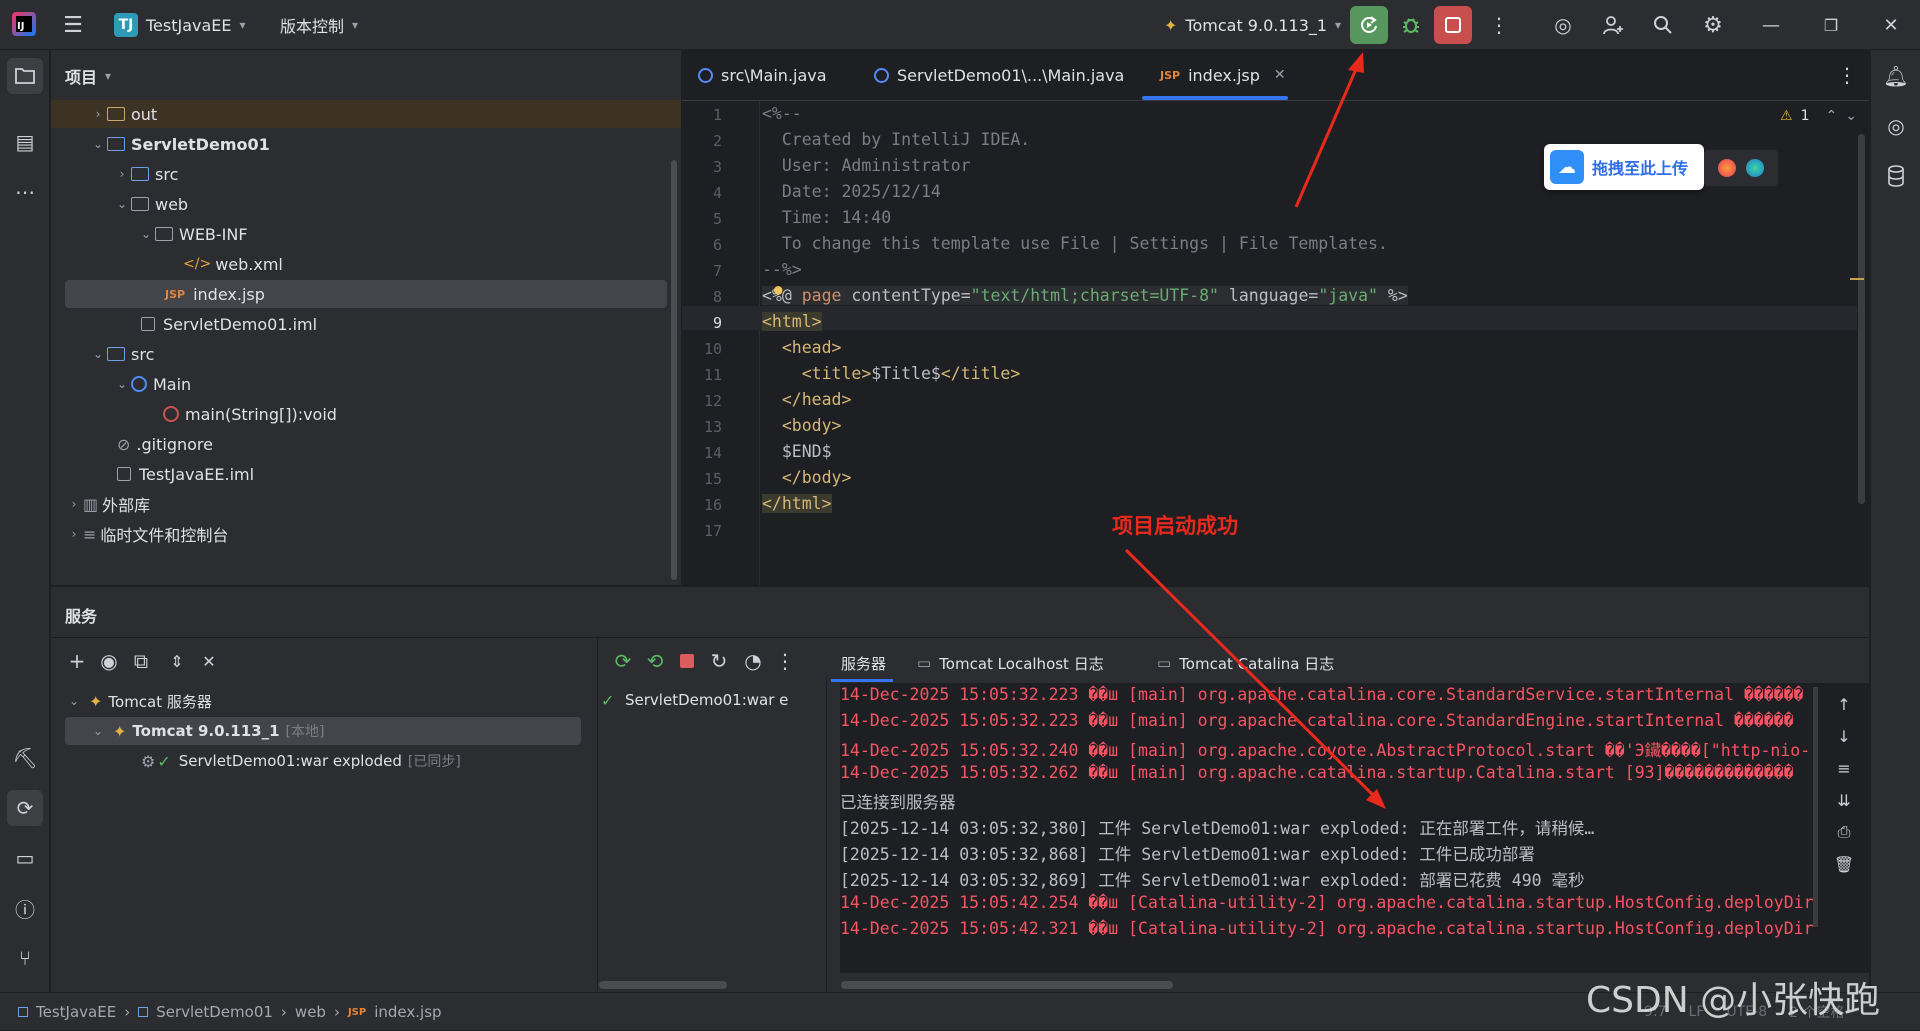  I want to click on scroll-to-end-icon: ⇊, so click(1844, 800).